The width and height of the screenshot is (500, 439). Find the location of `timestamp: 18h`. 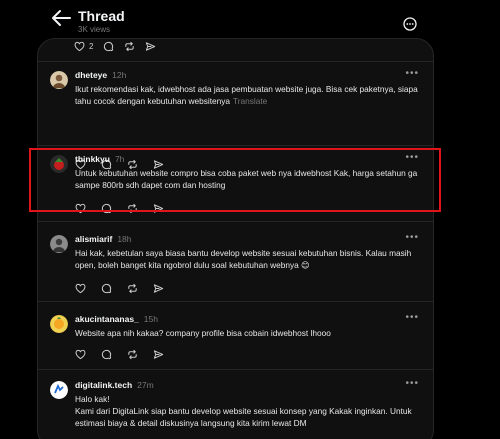

timestamp: 18h is located at coordinates (124, 239).